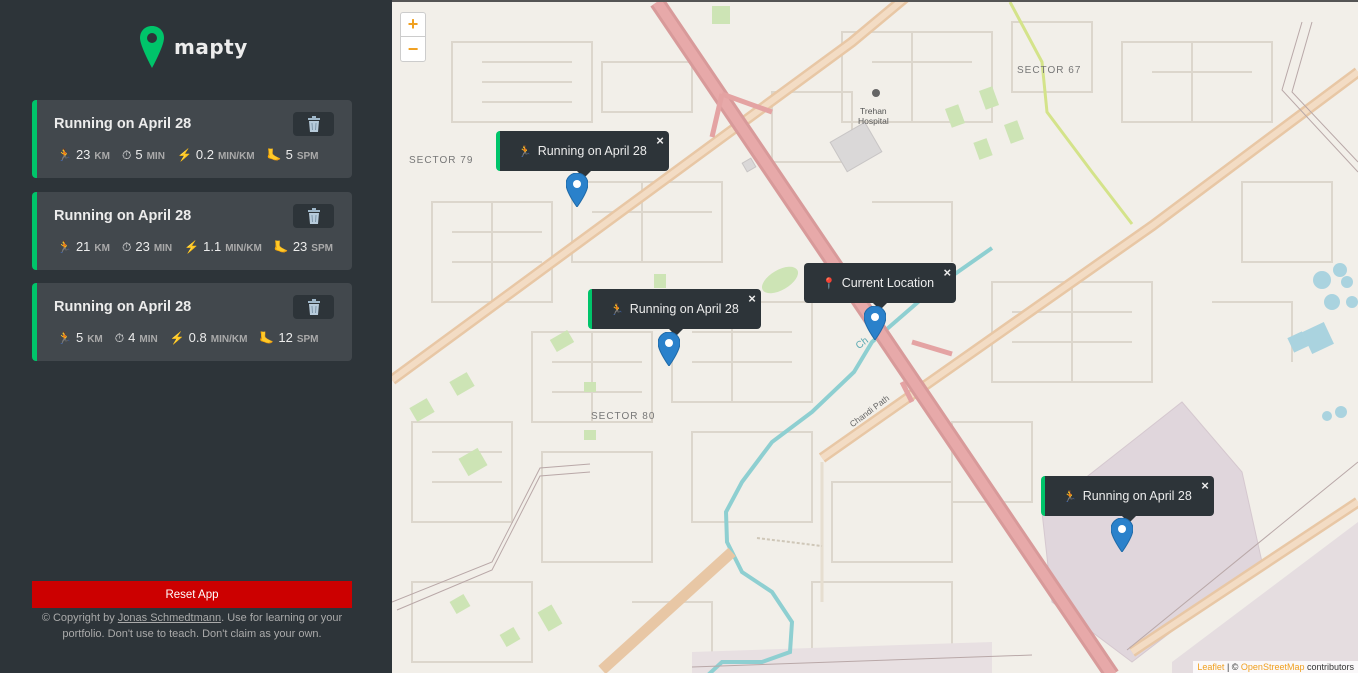  What do you see at coordinates (1329, 667) in the screenshot?
I see `attribution-contributors: contributors` at bounding box center [1329, 667].